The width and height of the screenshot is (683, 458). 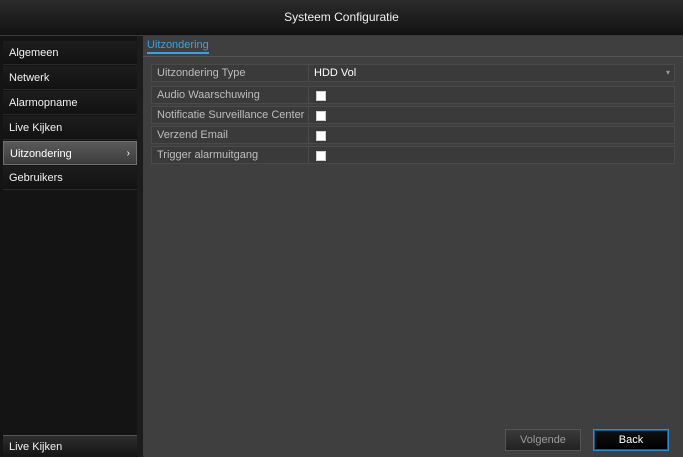 What do you see at coordinates (668, 73) in the screenshot?
I see `chevron-down-icon: ▾` at bounding box center [668, 73].